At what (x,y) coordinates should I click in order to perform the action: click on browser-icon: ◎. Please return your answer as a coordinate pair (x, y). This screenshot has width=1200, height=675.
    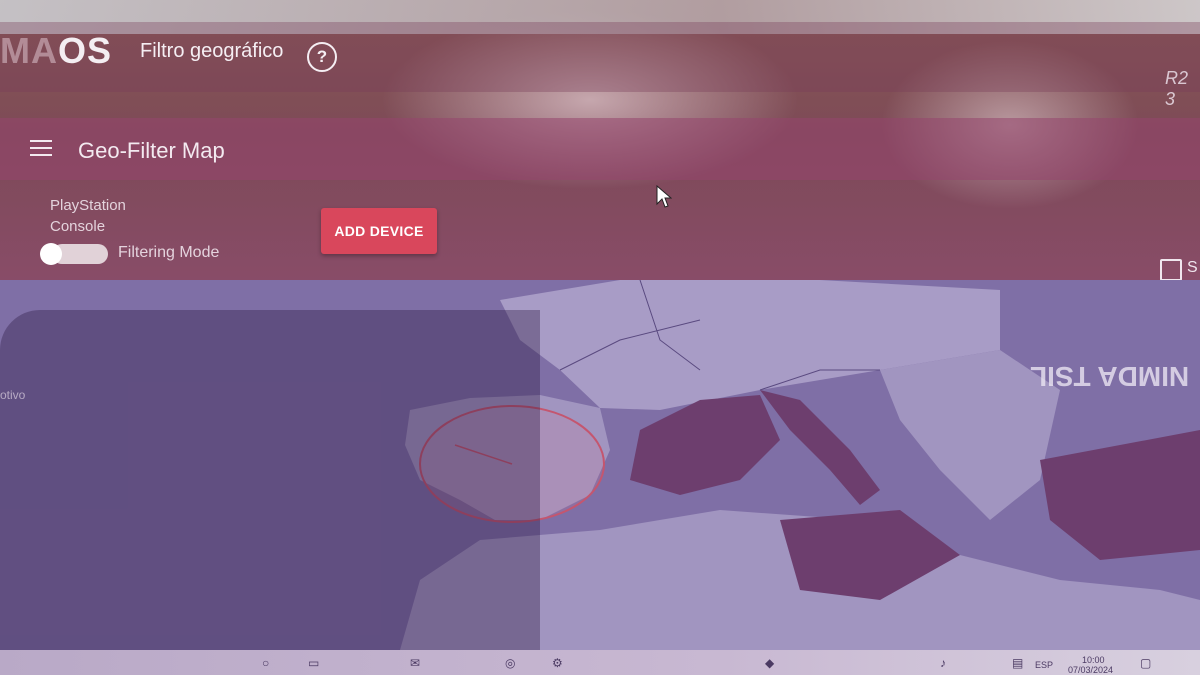
    Looking at the image, I should click on (510, 663).